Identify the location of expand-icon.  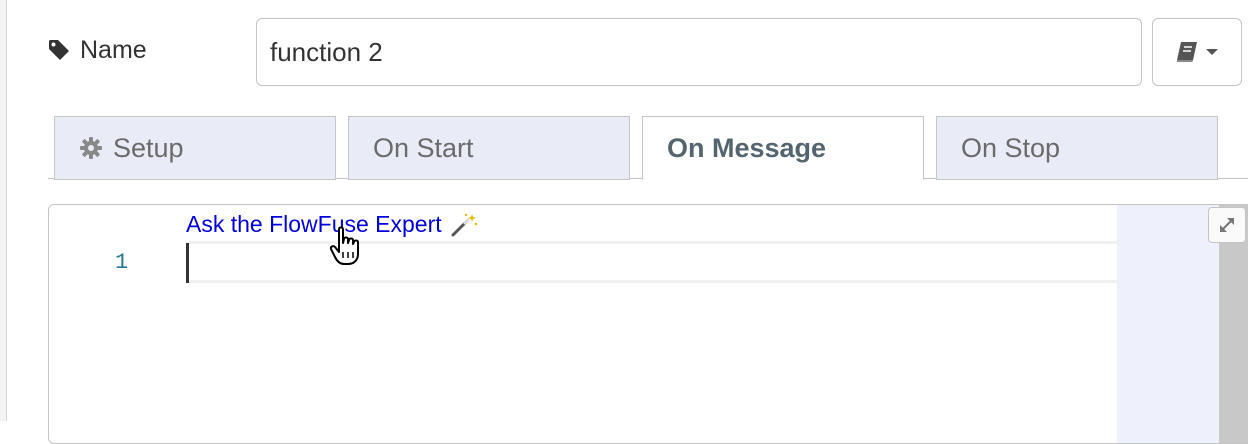
(1227, 225).